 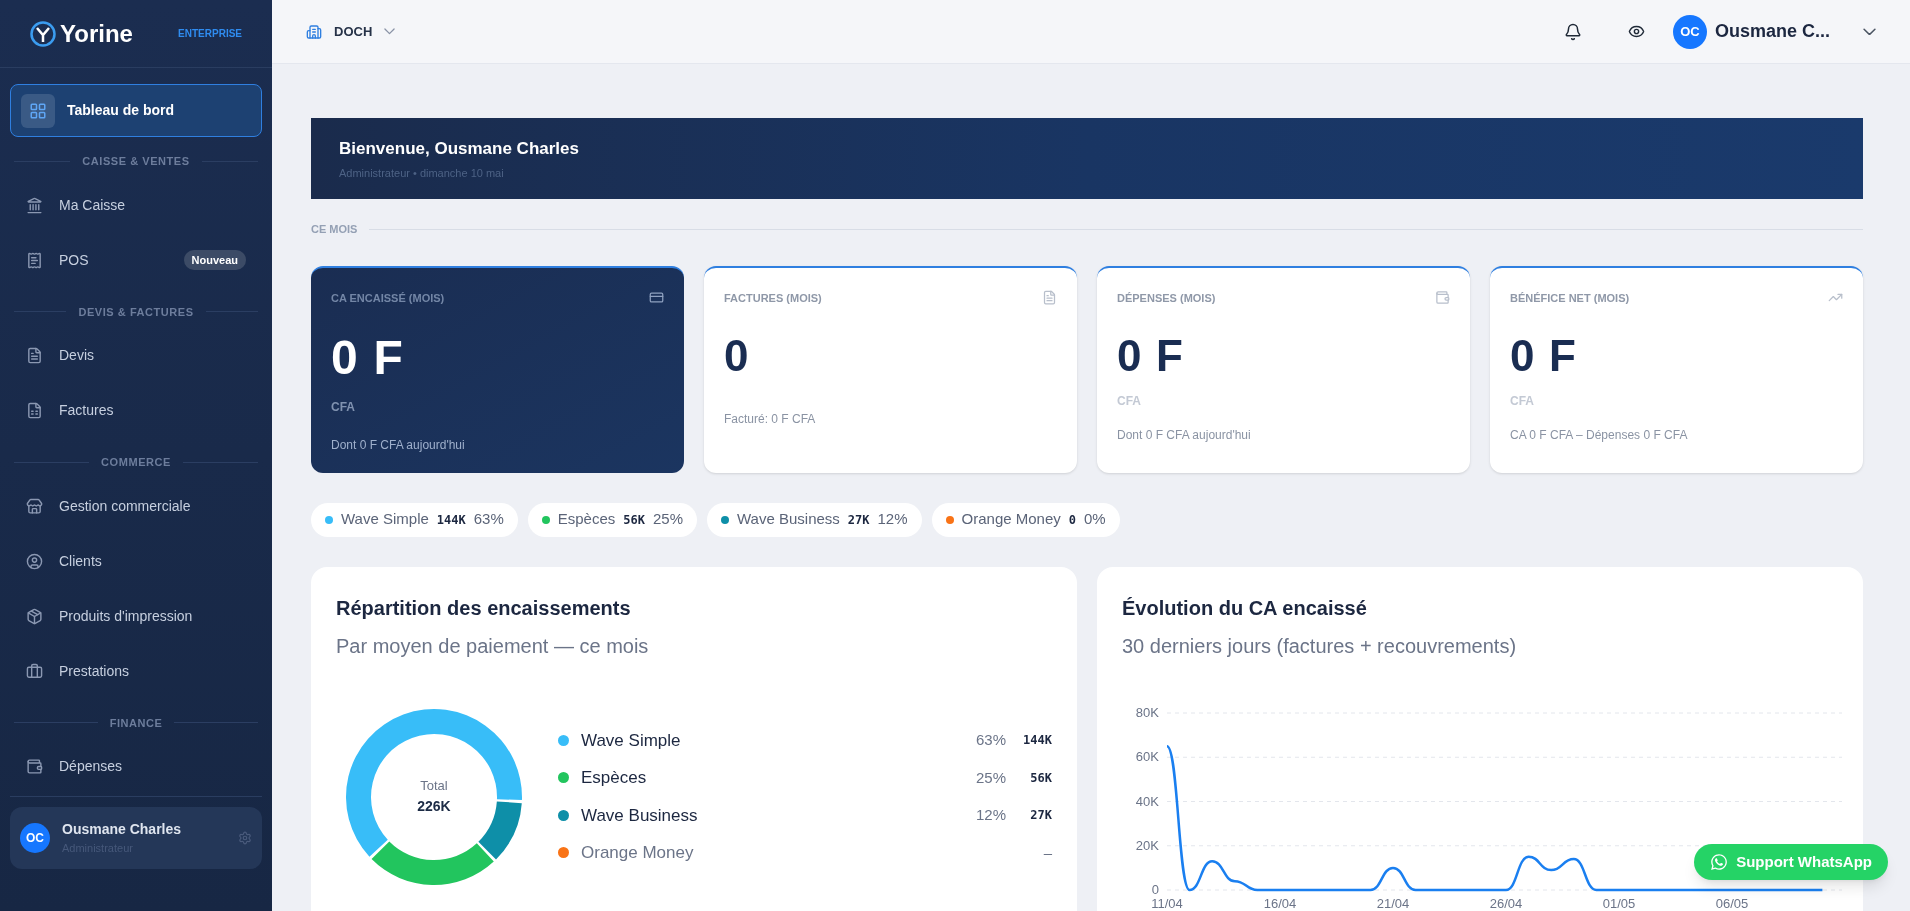 What do you see at coordinates (1719, 862) in the screenshot?
I see `whatsapp-icon` at bounding box center [1719, 862].